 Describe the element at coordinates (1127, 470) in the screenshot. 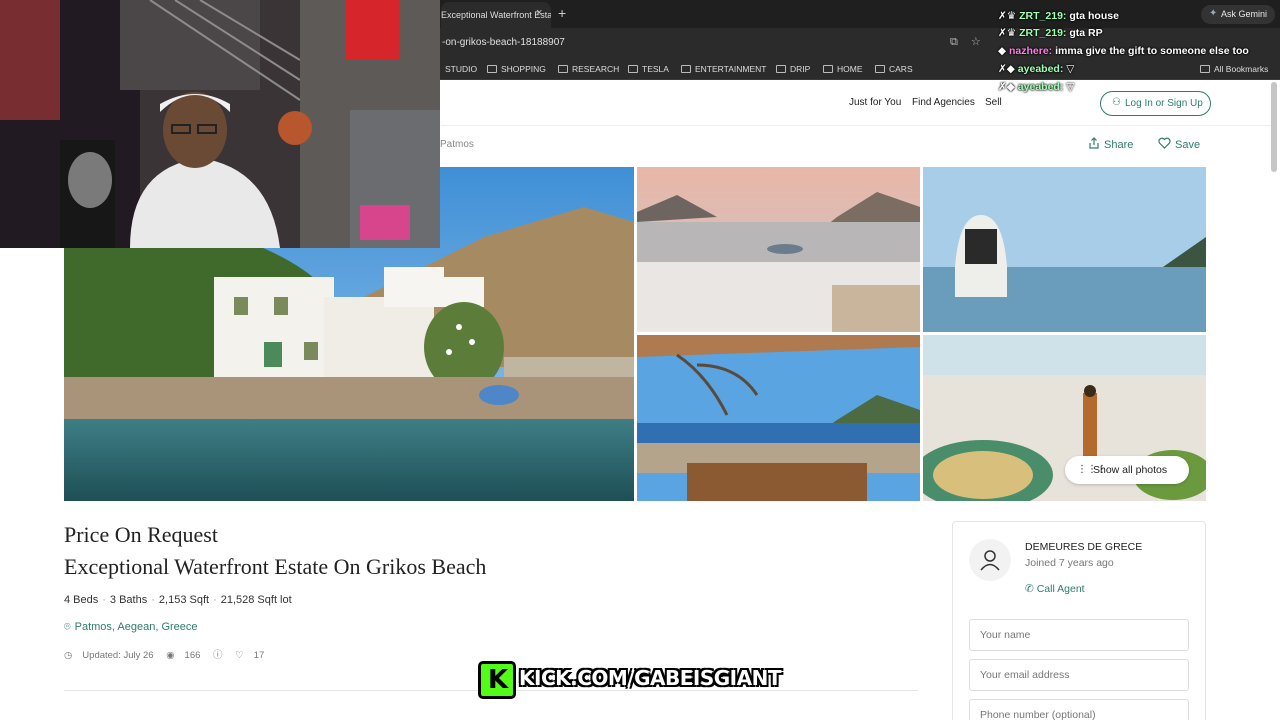

I see `show-all-photos-button: ⋮⋮⋮ Show all photos` at that location.